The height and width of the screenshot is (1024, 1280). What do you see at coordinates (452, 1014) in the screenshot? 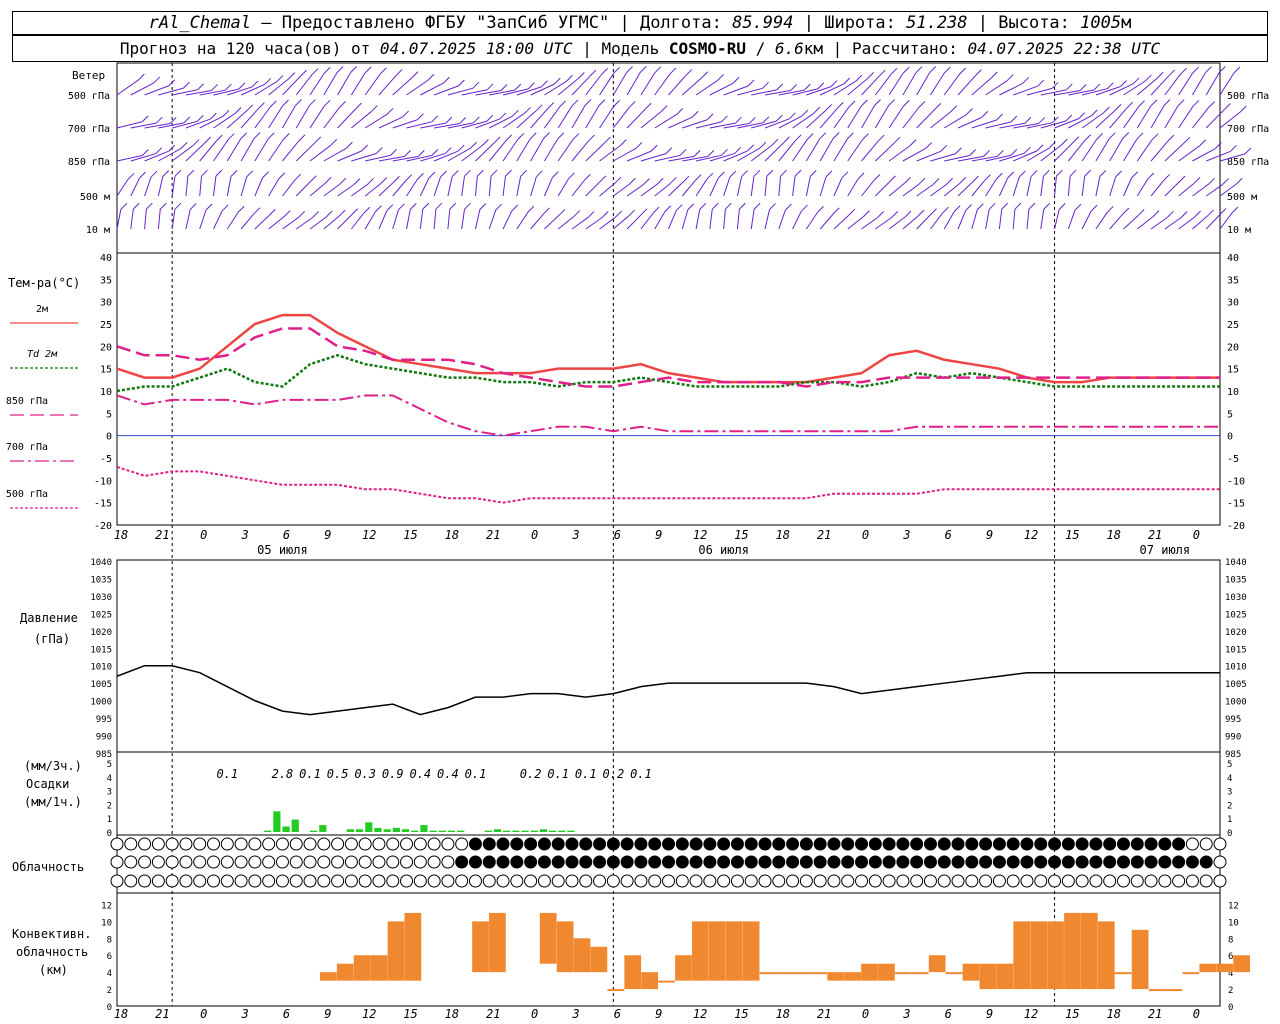
I see `time-tick-bottom: 18` at bounding box center [452, 1014].